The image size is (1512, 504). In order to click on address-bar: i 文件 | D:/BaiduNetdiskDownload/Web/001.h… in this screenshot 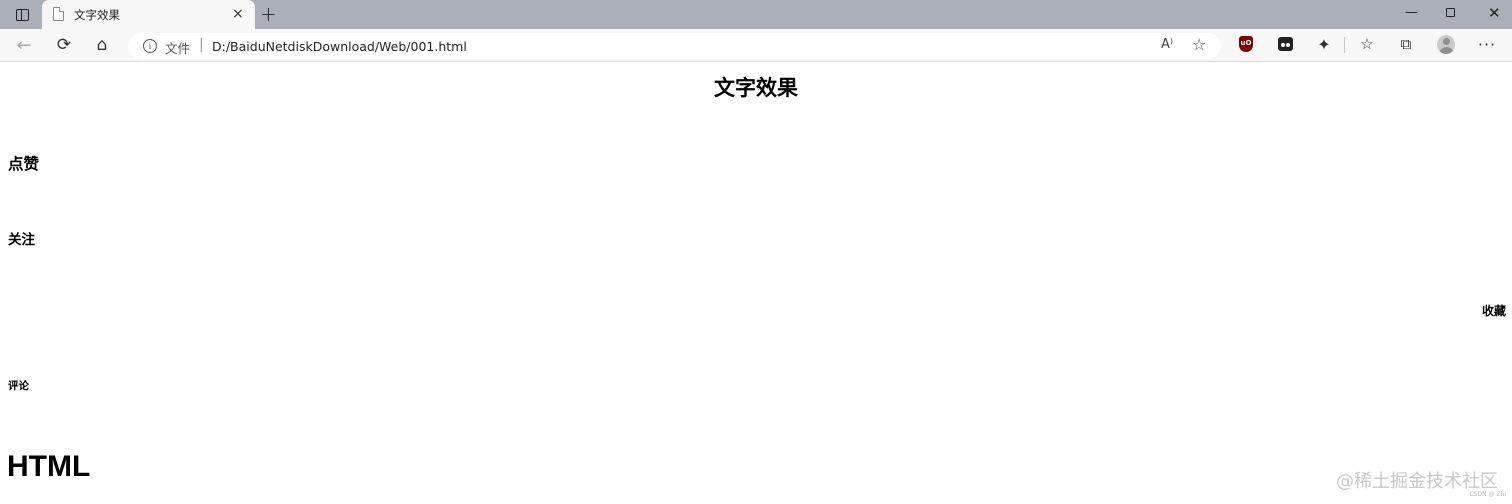, I will do `click(674, 46)`.